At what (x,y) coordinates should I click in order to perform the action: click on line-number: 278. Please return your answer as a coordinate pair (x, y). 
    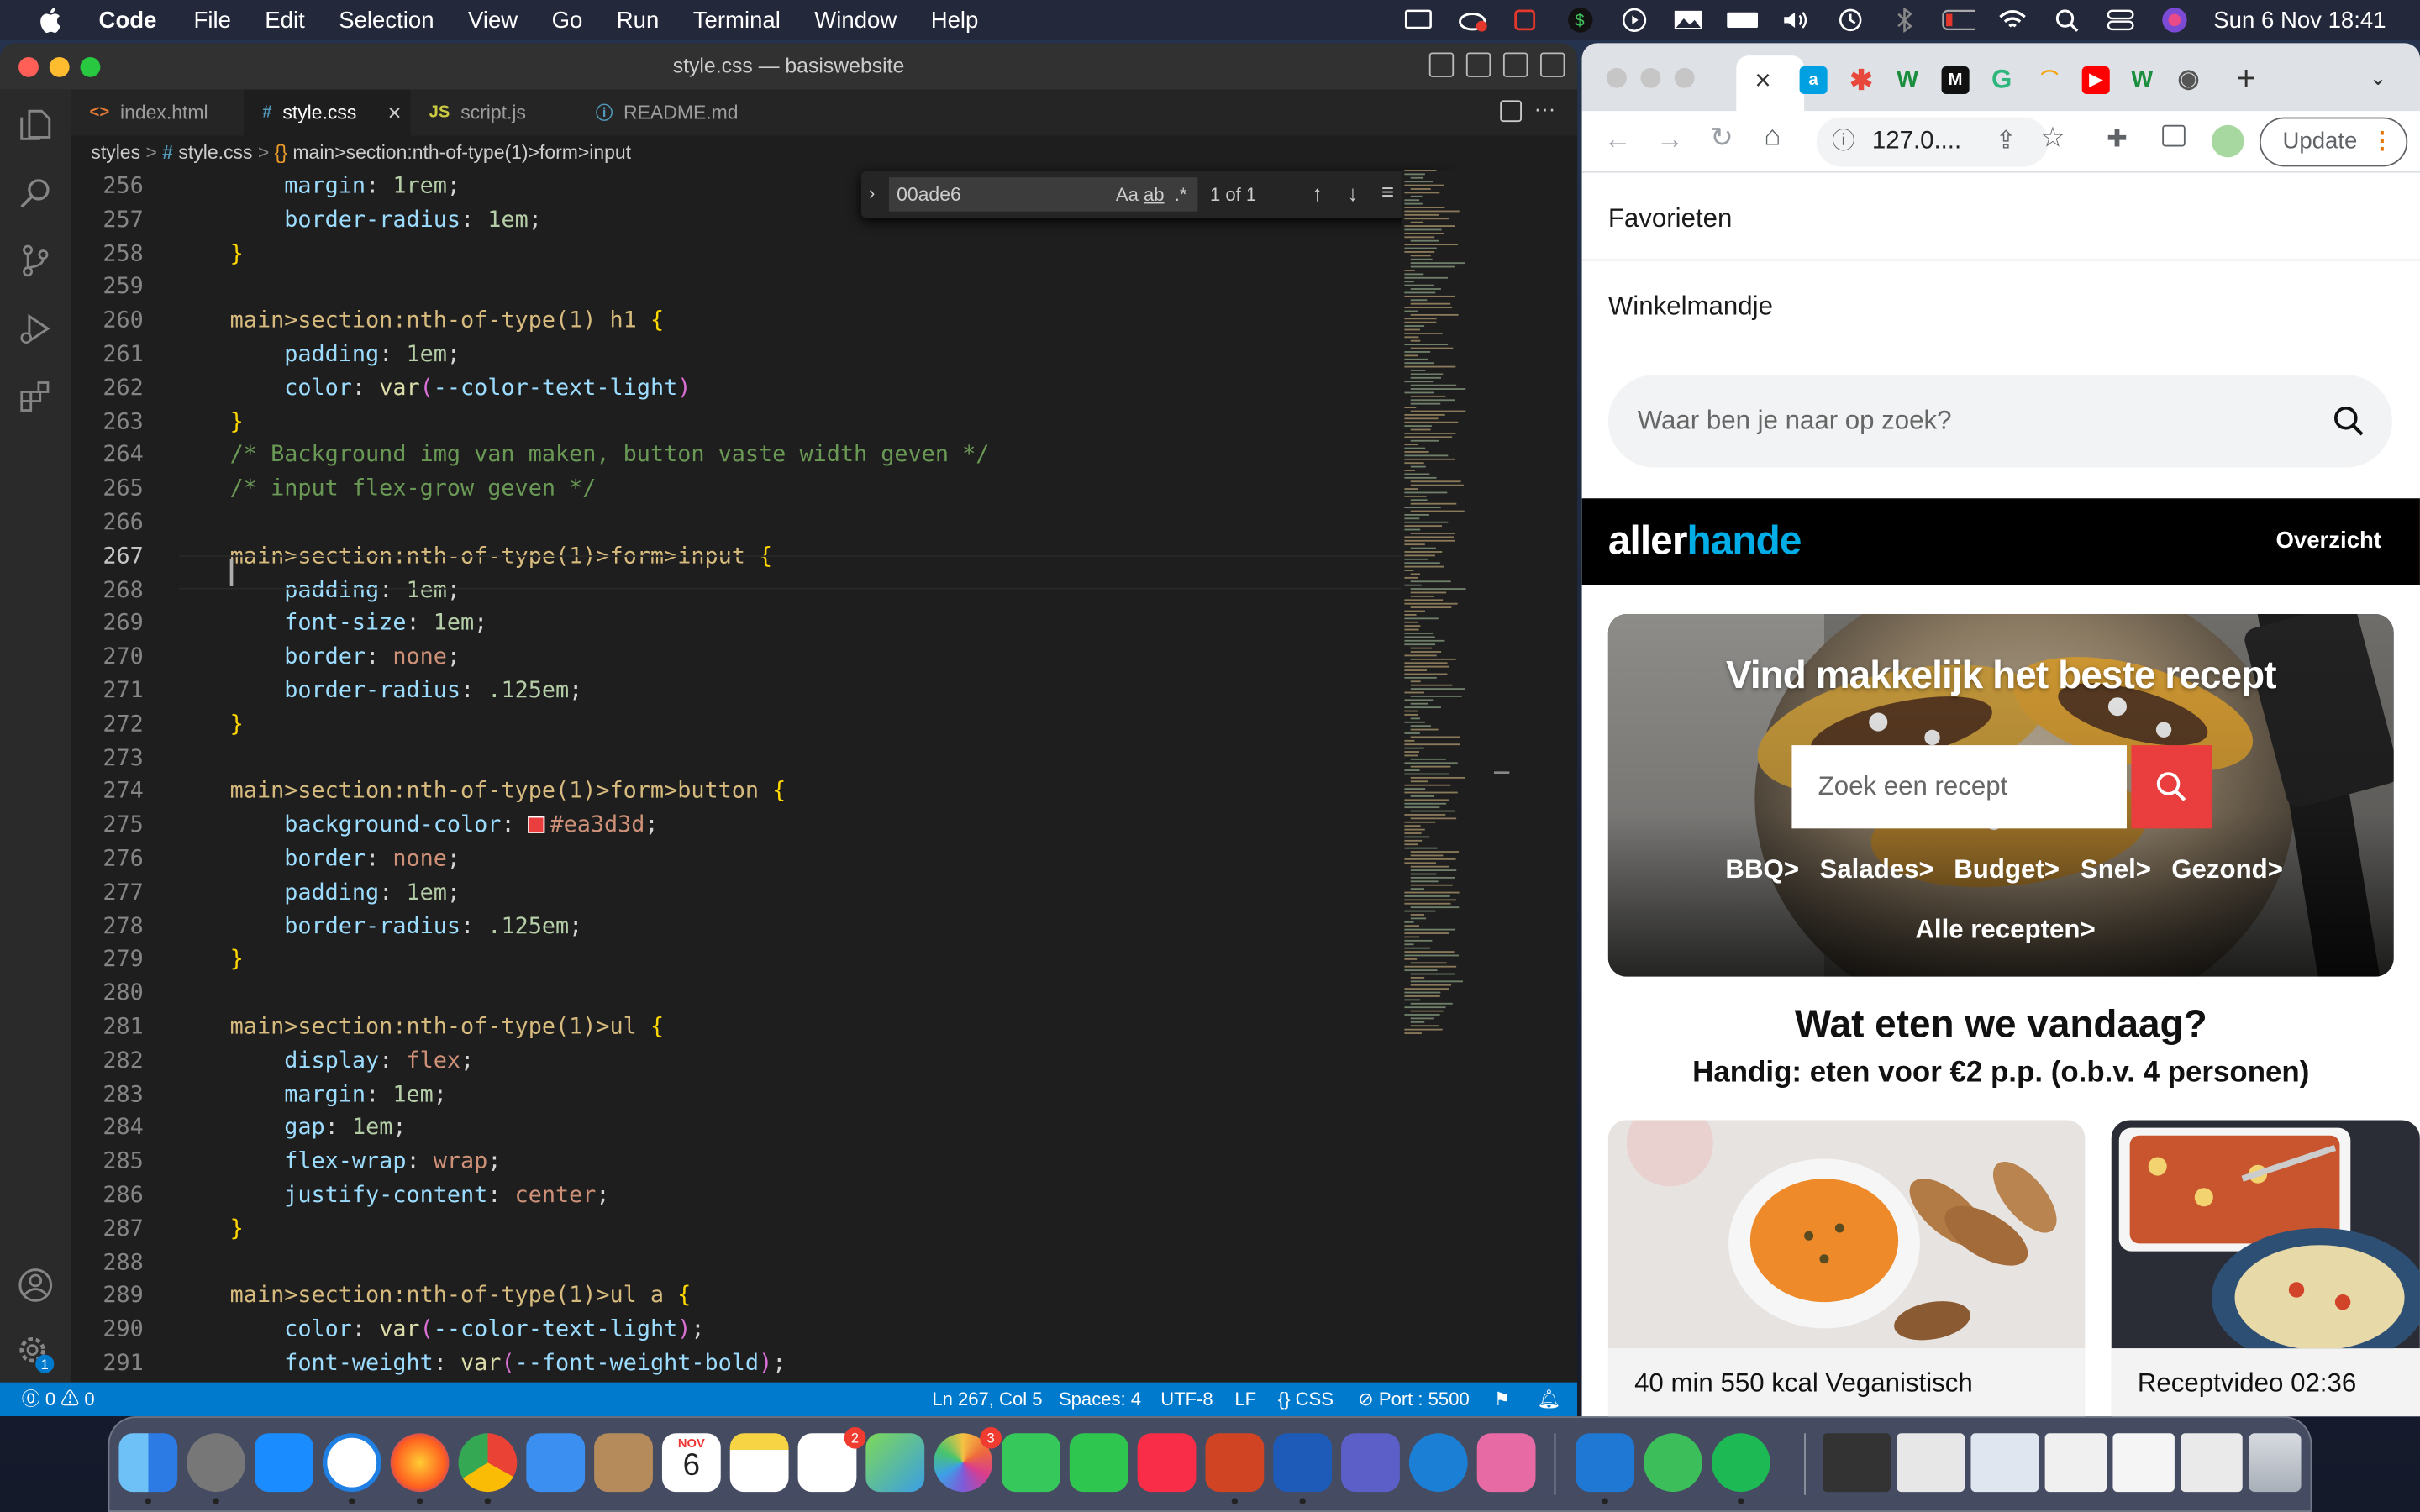
    Looking at the image, I should click on (107, 926).